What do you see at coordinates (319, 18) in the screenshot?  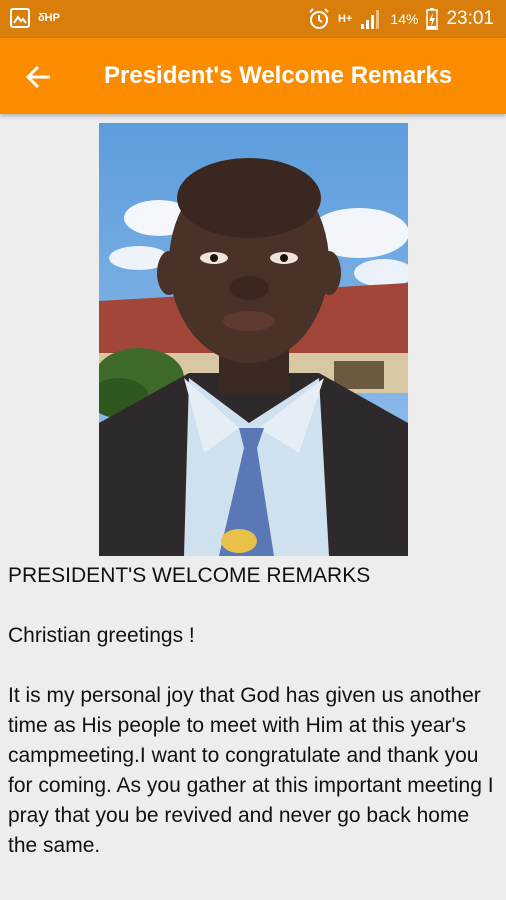 I see `alarm-icon` at bounding box center [319, 18].